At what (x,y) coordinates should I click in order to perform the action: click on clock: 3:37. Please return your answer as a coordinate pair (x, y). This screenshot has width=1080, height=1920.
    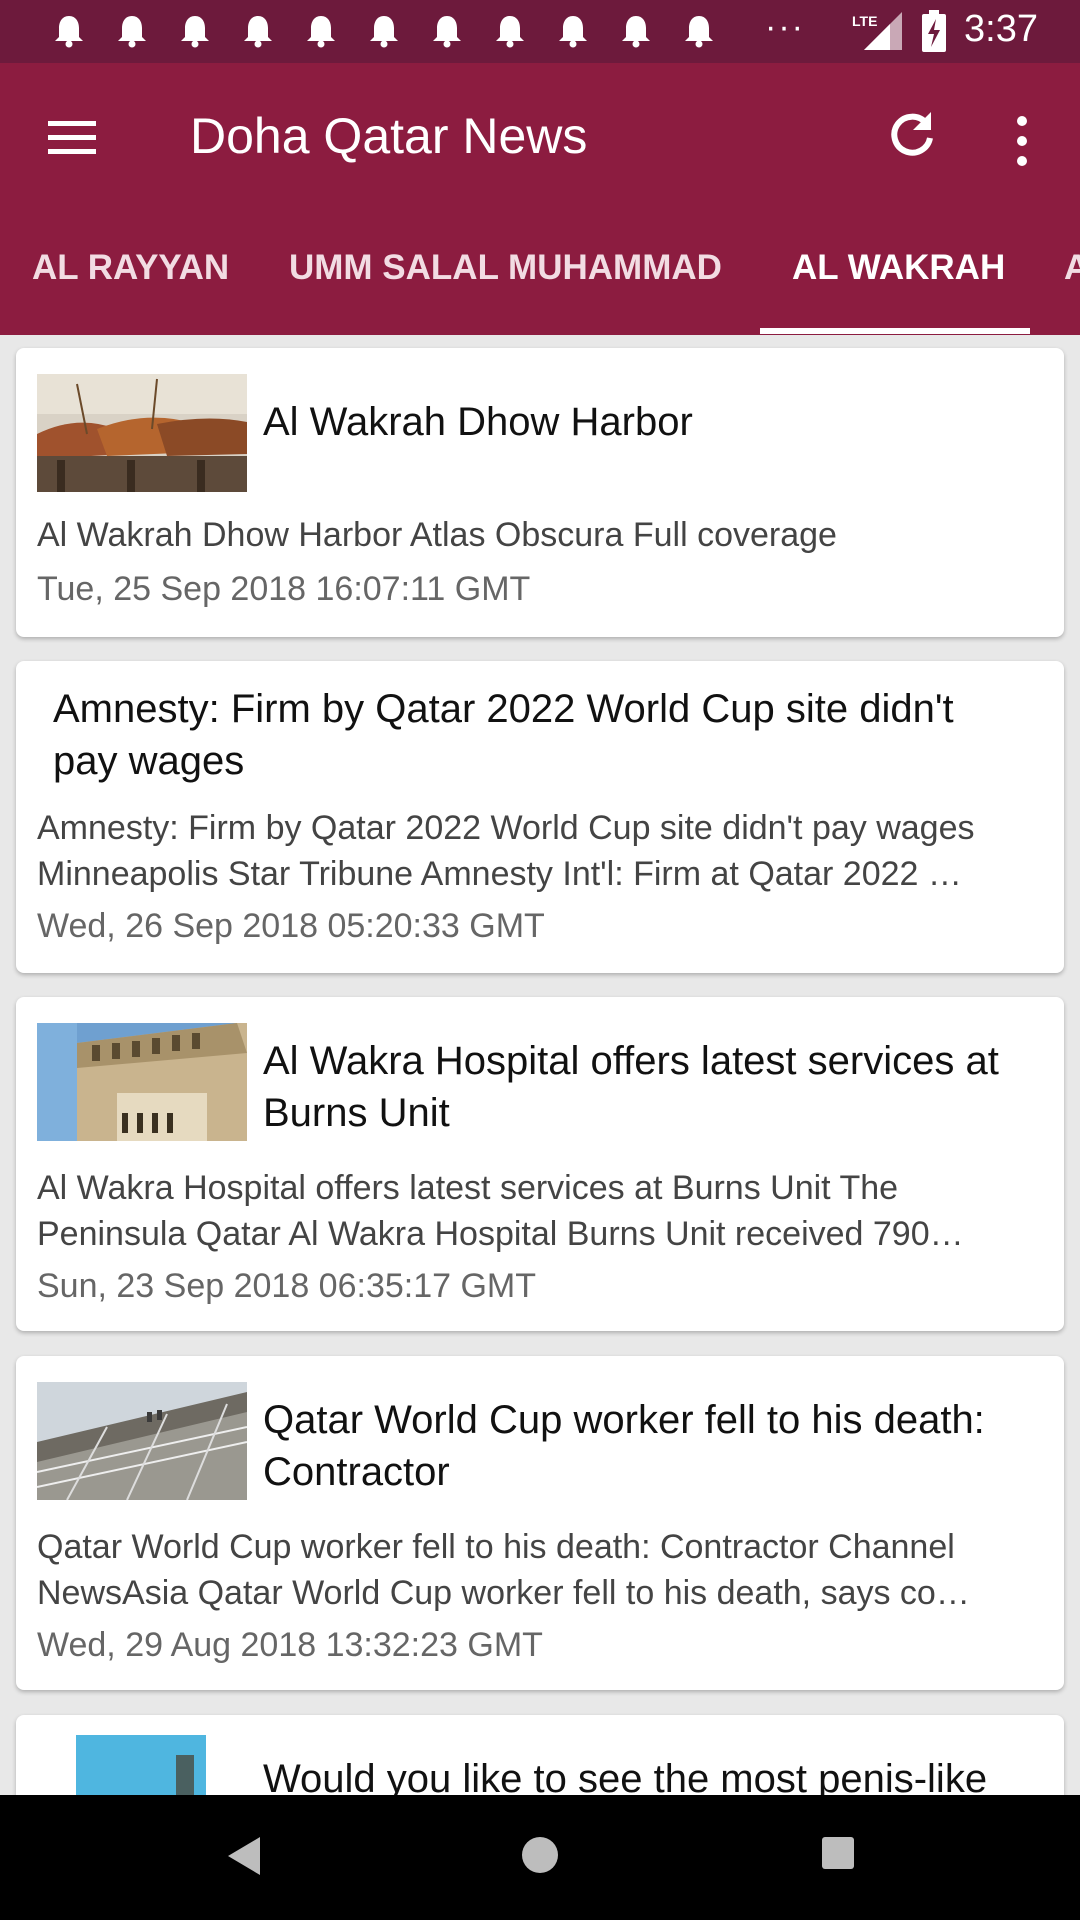
    Looking at the image, I should click on (1001, 29).